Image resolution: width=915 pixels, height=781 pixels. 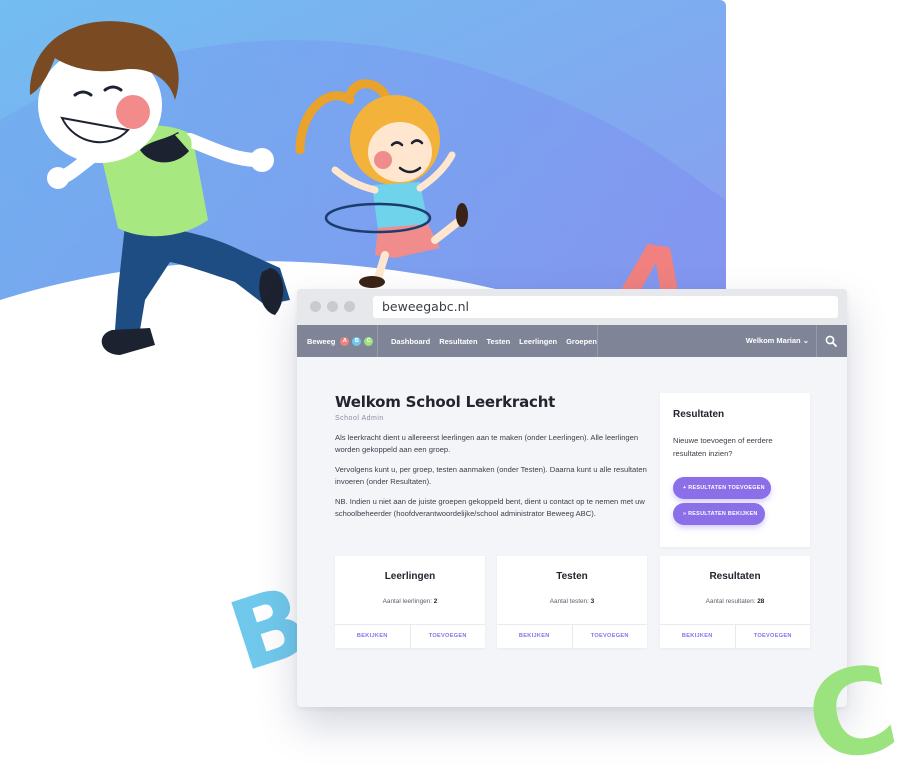 What do you see at coordinates (581, 341) in the screenshot?
I see `nav-item-groepen: Groepen` at bounding box center [581, 341].